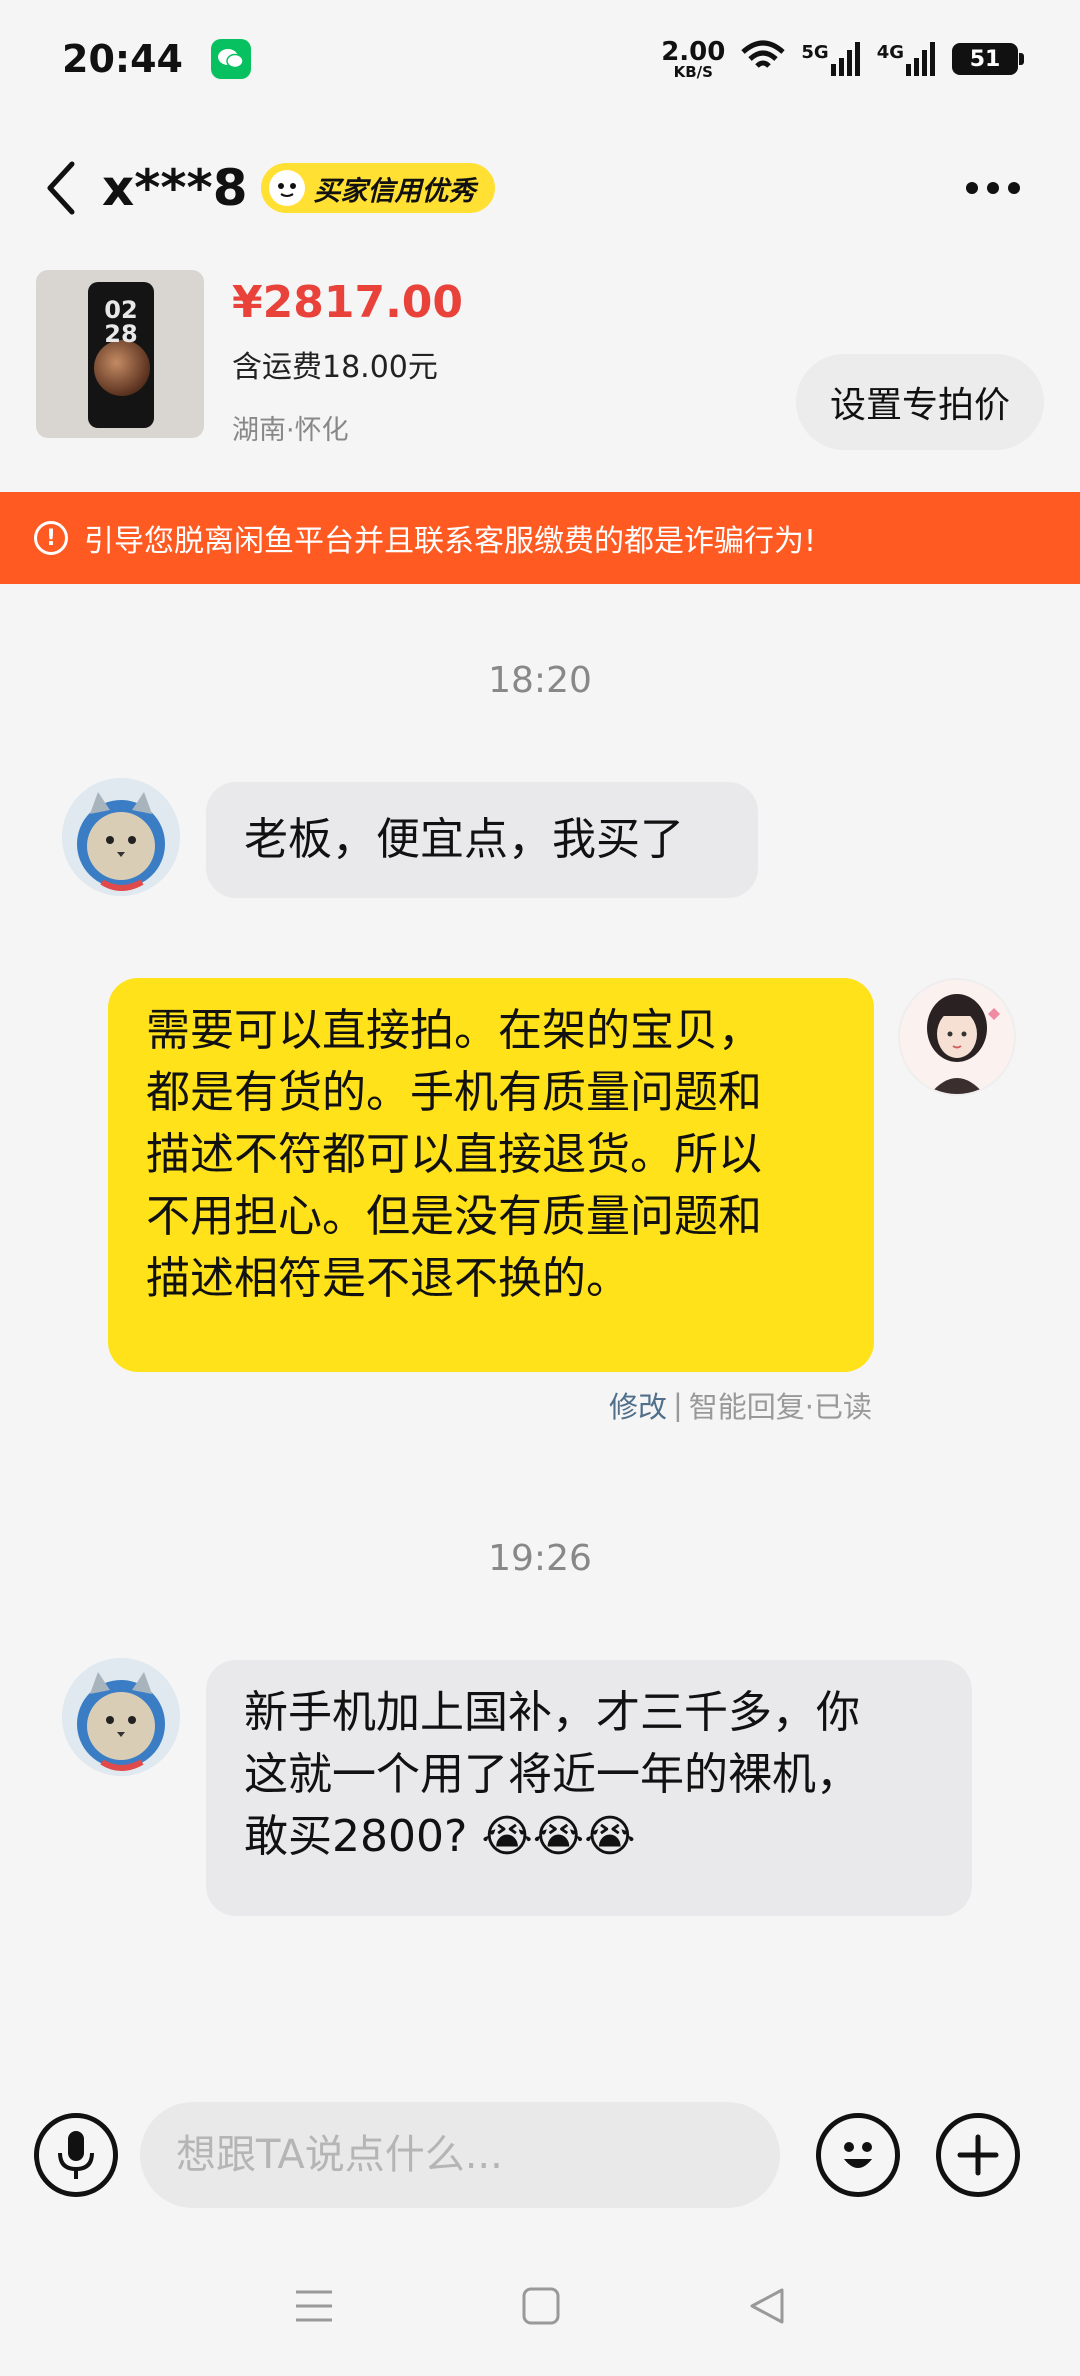 The height and width of the screenshot is (2376, 1080). I want to click on emoji-icon, so click(858, 2155).